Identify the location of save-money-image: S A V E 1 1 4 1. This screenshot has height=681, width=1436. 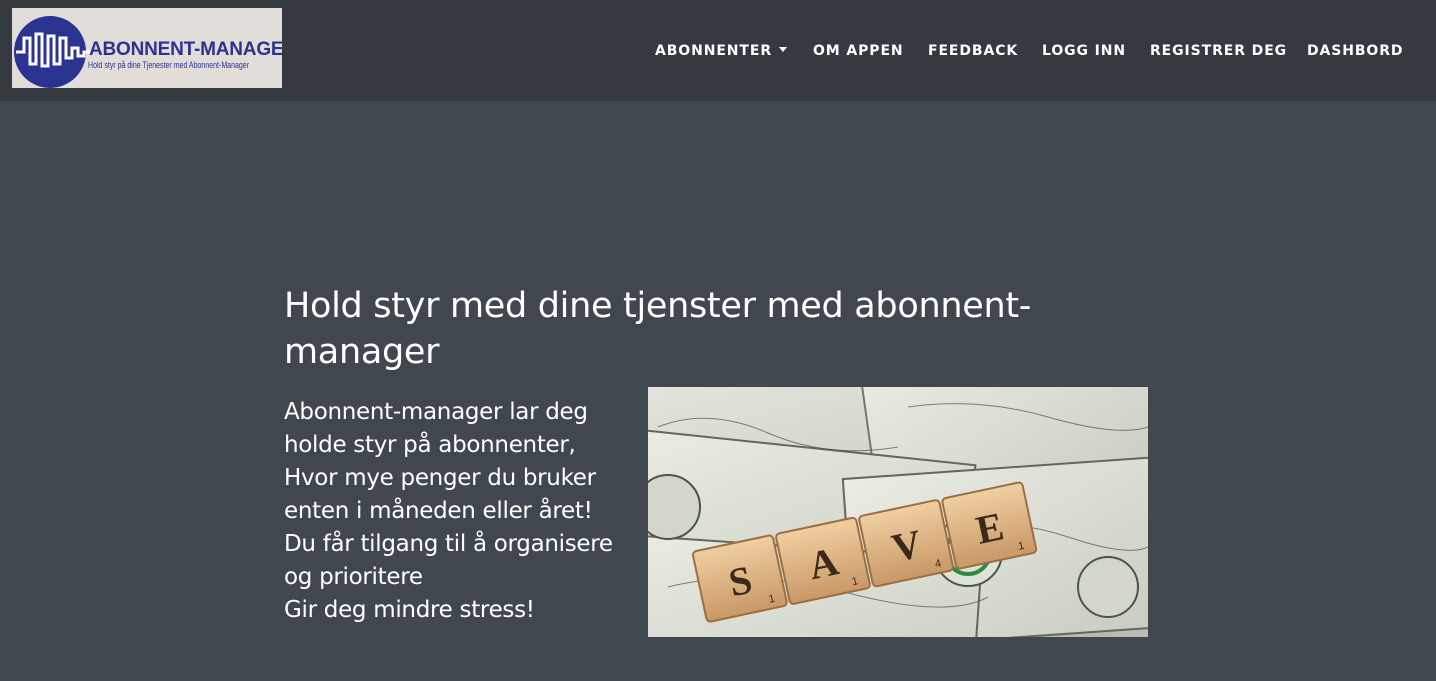
(898, 512).